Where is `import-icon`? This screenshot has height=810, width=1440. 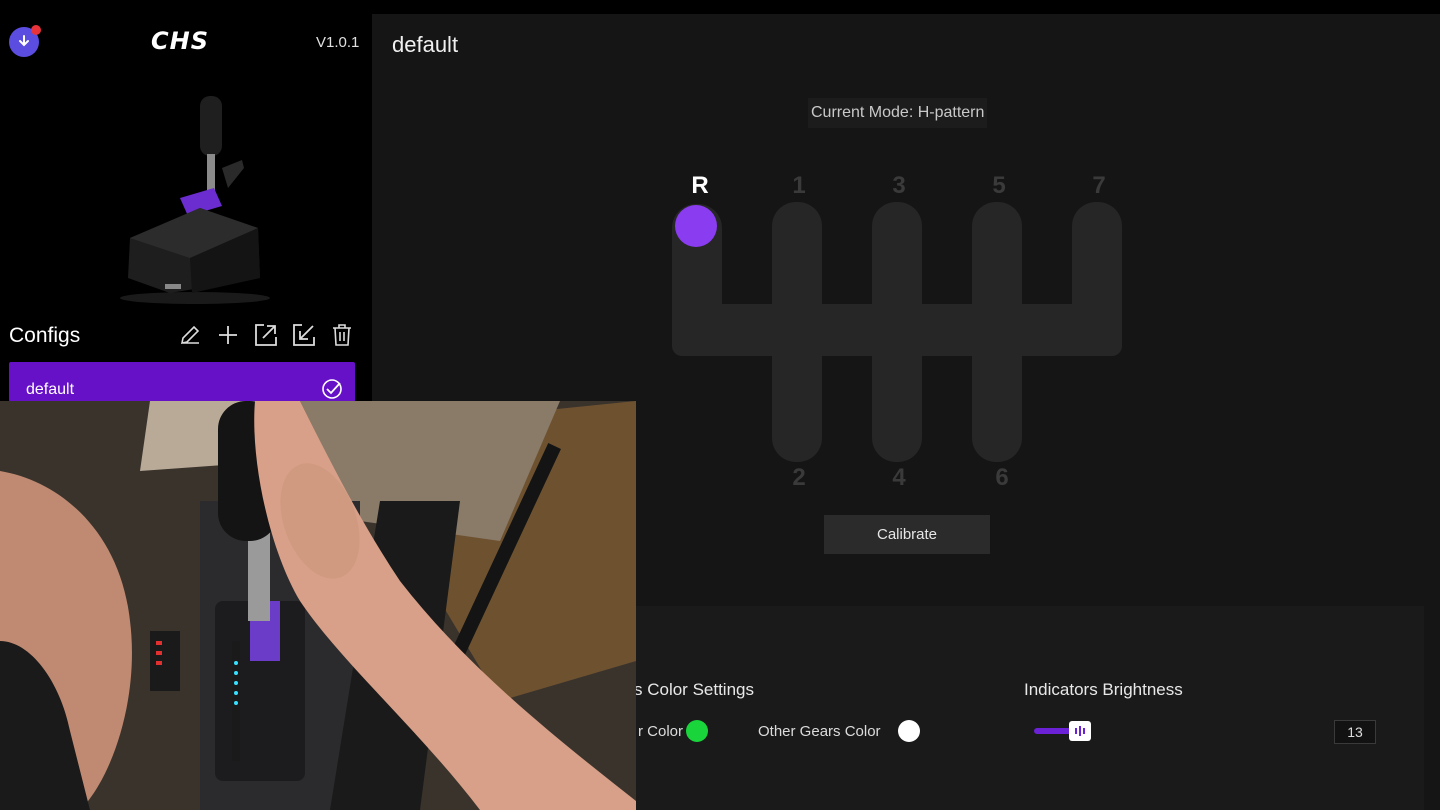
import-icon is located at coordinates (304, 335).